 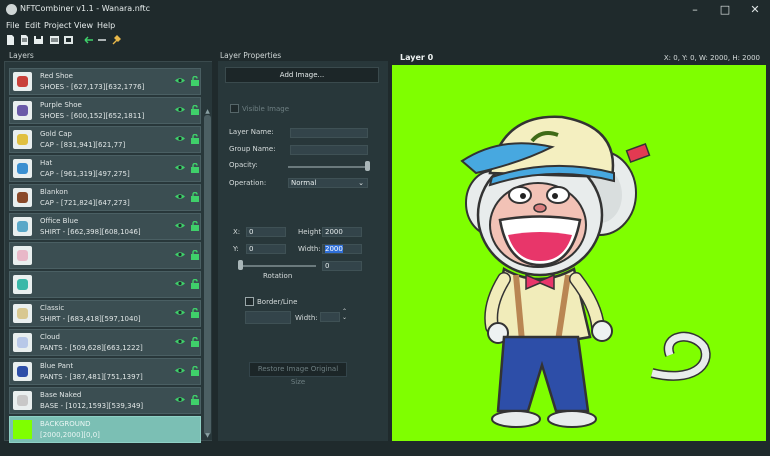 What do you see at coordinates (52, 308) in the screenshot?
I see `layer-name: Classic` at bounding box center [52, 308].